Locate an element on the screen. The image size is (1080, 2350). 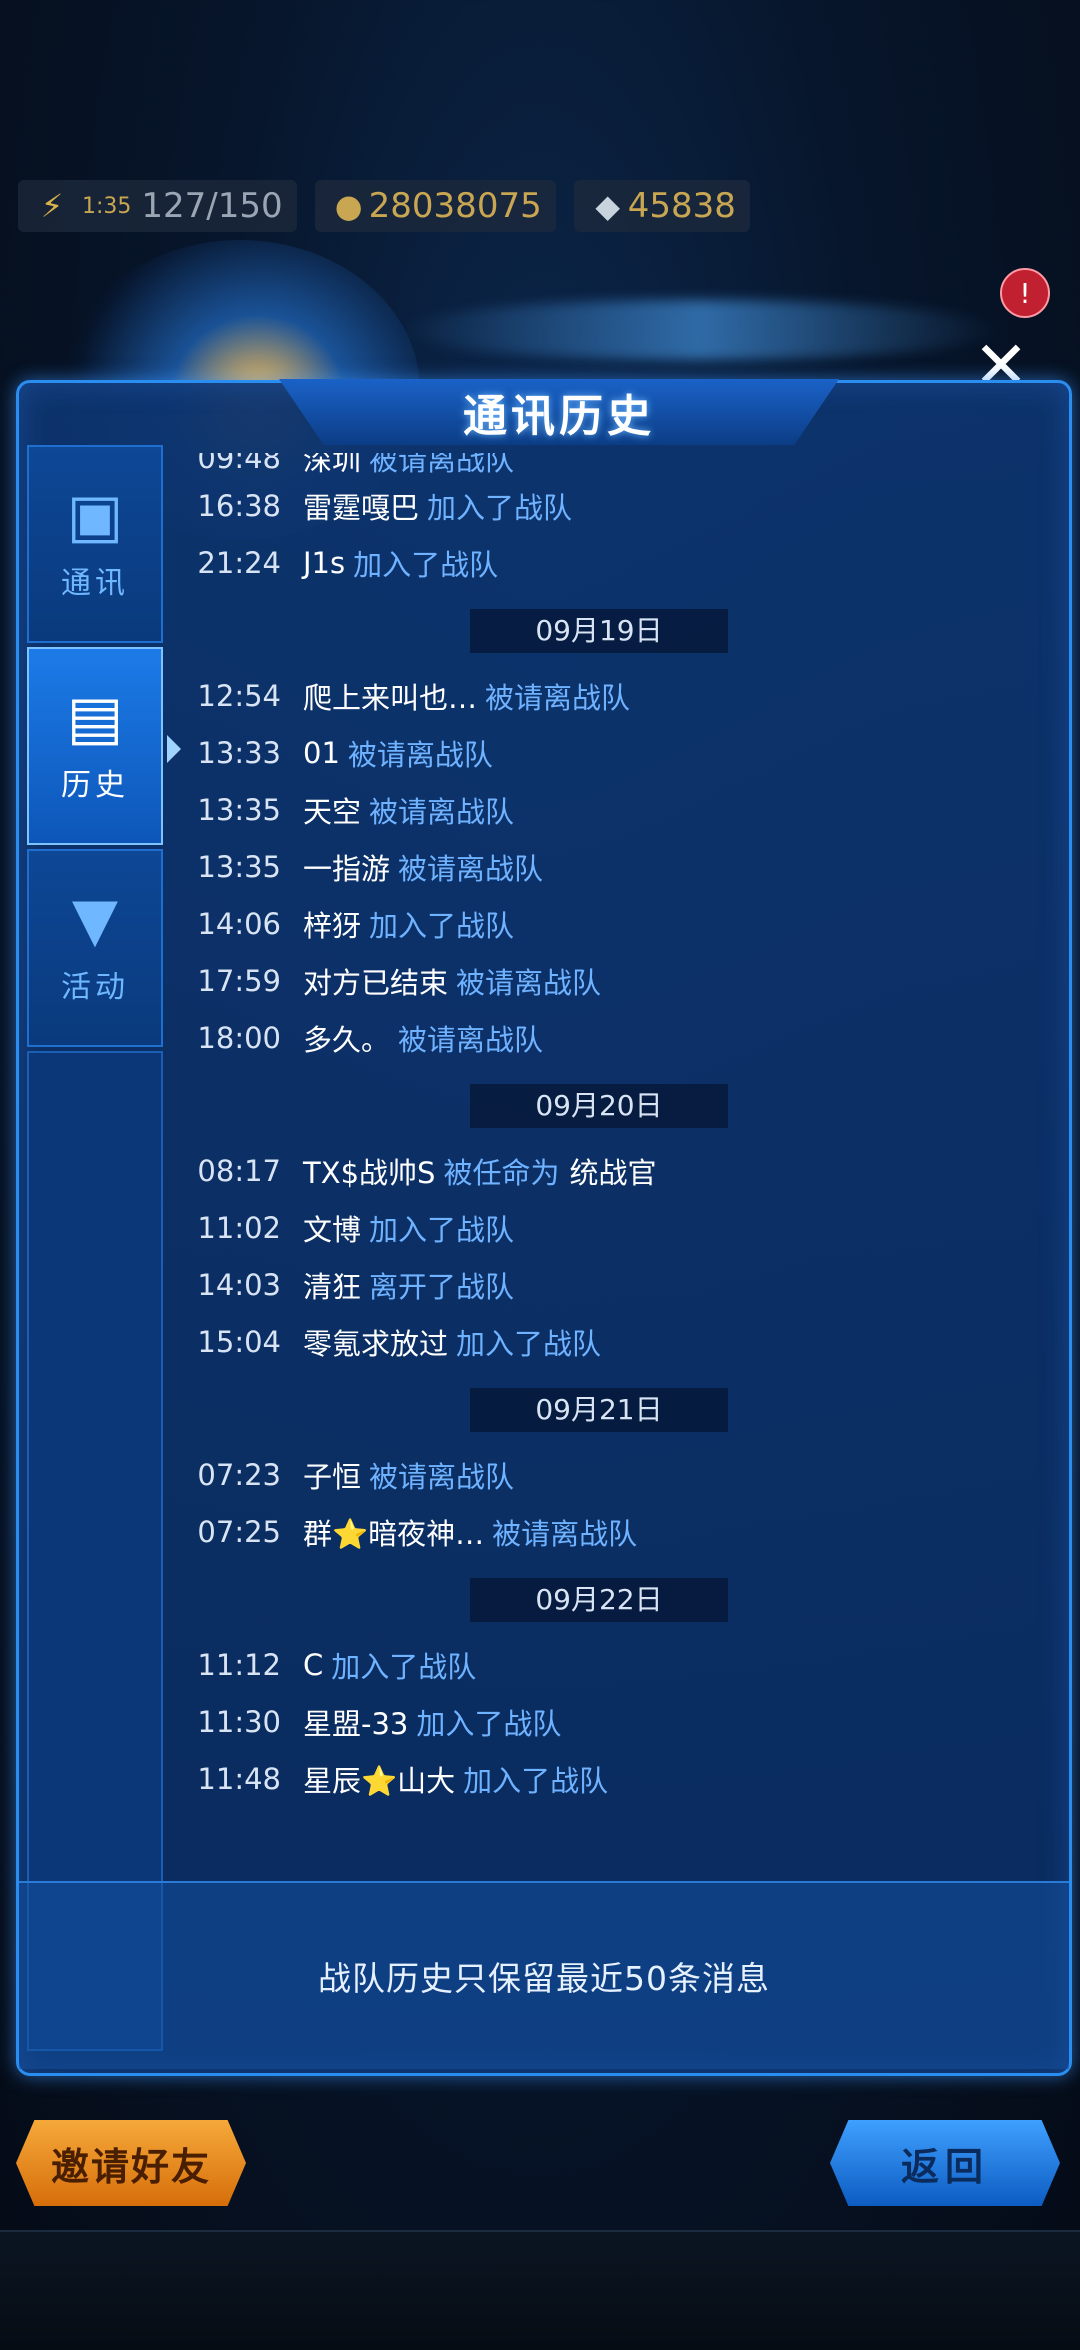
footer-note: 战队历史只保留最近50条消息 is located at coordinates (544, 1978).